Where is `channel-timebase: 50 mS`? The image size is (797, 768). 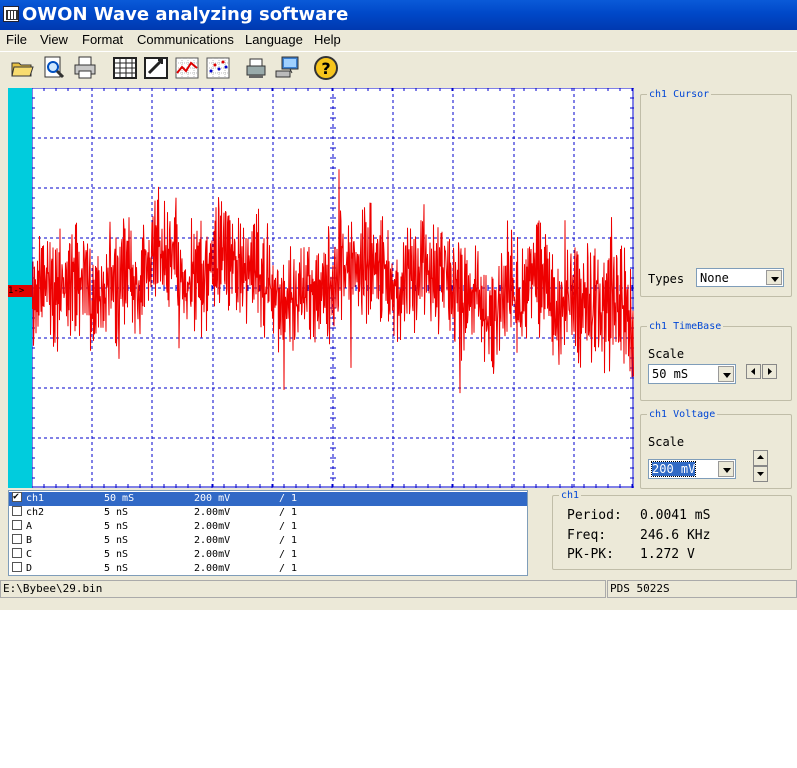 channel-timebase: 50 mS is located at coordinates (119, 498).